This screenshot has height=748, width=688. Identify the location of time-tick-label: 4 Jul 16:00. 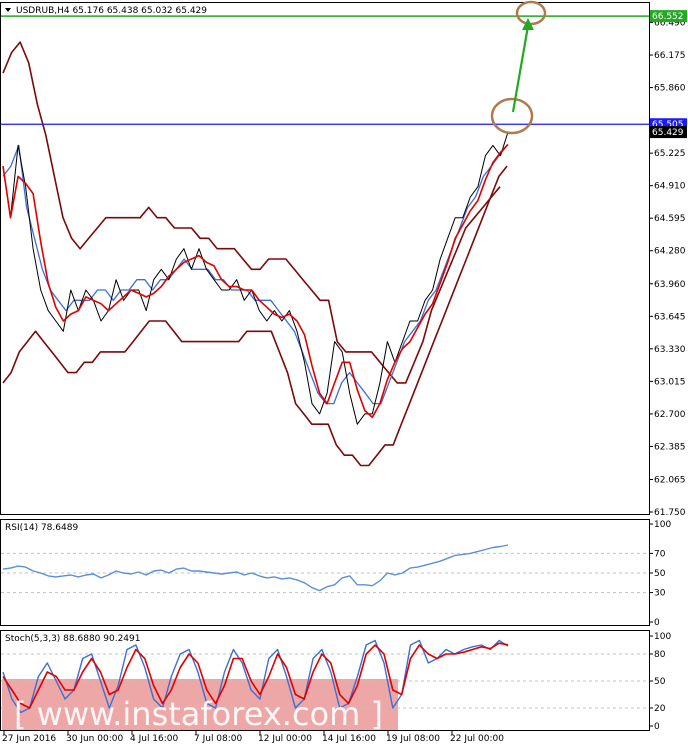
(154, 739).